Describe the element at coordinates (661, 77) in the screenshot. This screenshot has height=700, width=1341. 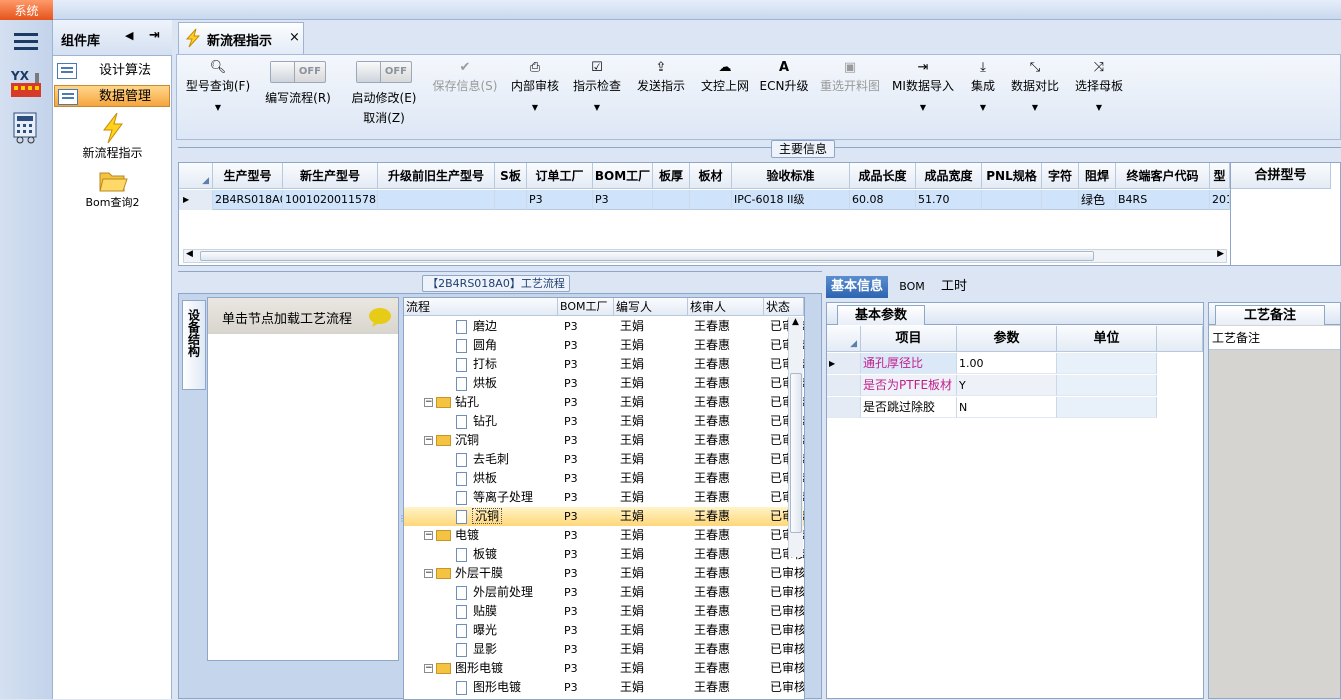
I see `send-instruction-button: ⇪ 发送指示` at that location.